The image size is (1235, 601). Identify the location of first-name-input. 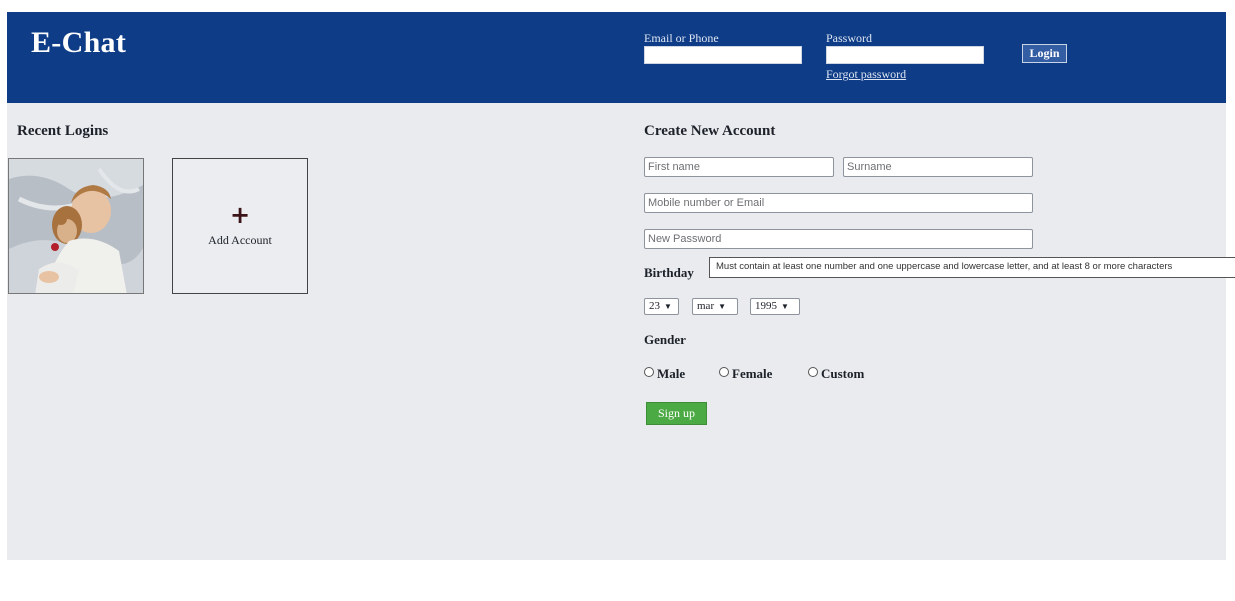
(739, 167).